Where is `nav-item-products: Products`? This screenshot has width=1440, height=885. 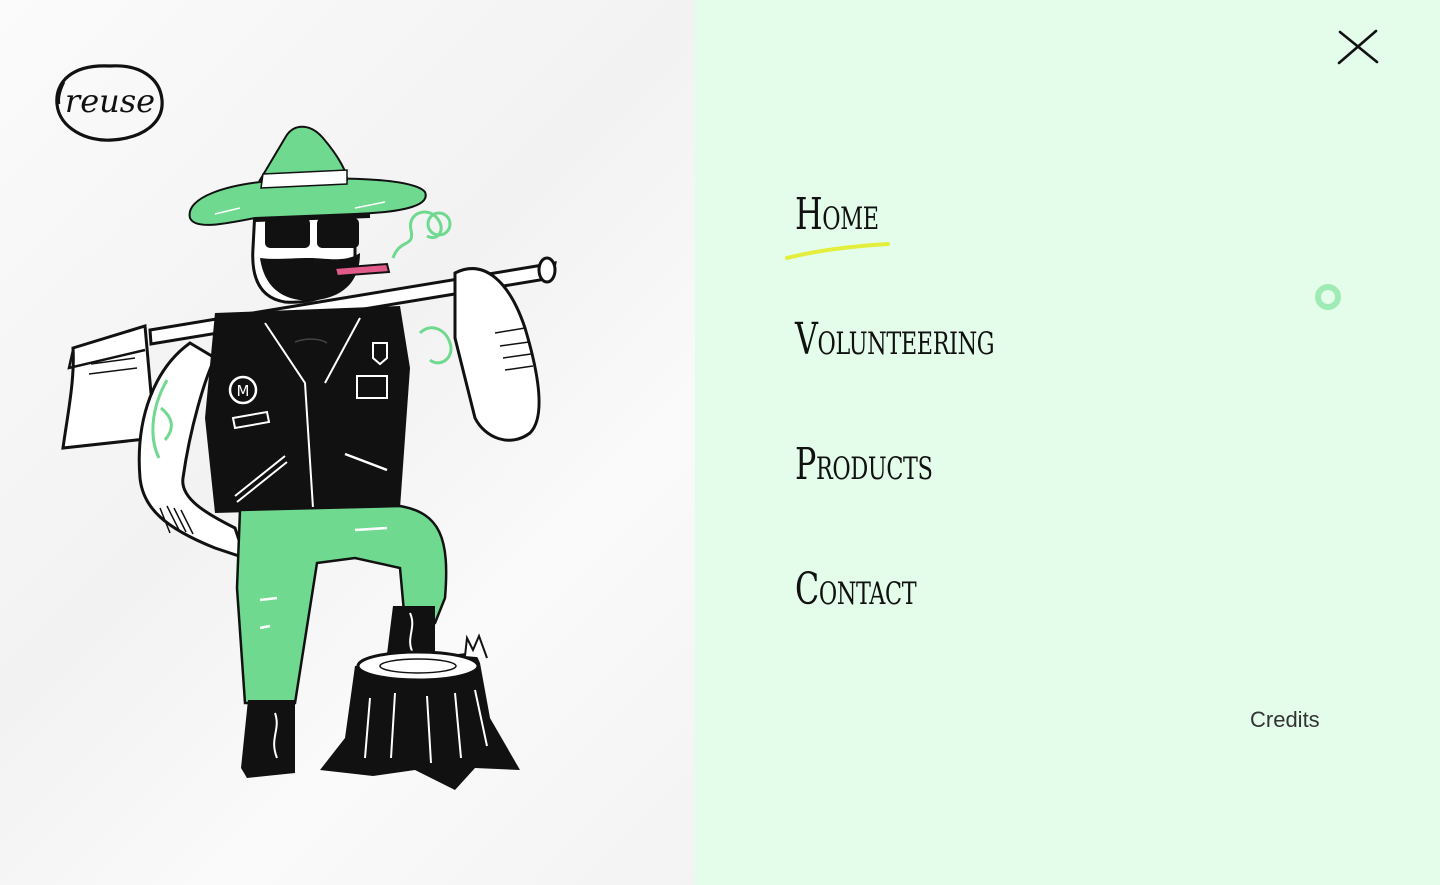
nav-item-products: Products is located at coordinates (894, 497).